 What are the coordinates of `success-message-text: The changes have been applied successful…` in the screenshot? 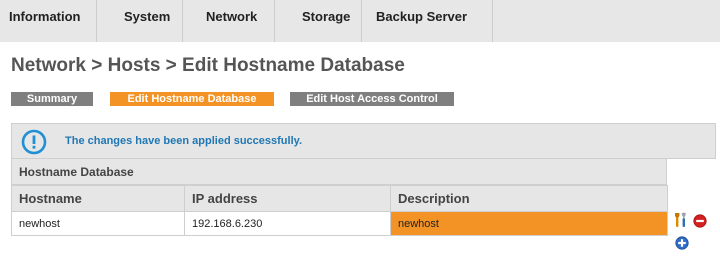 It's located at (183, 141).